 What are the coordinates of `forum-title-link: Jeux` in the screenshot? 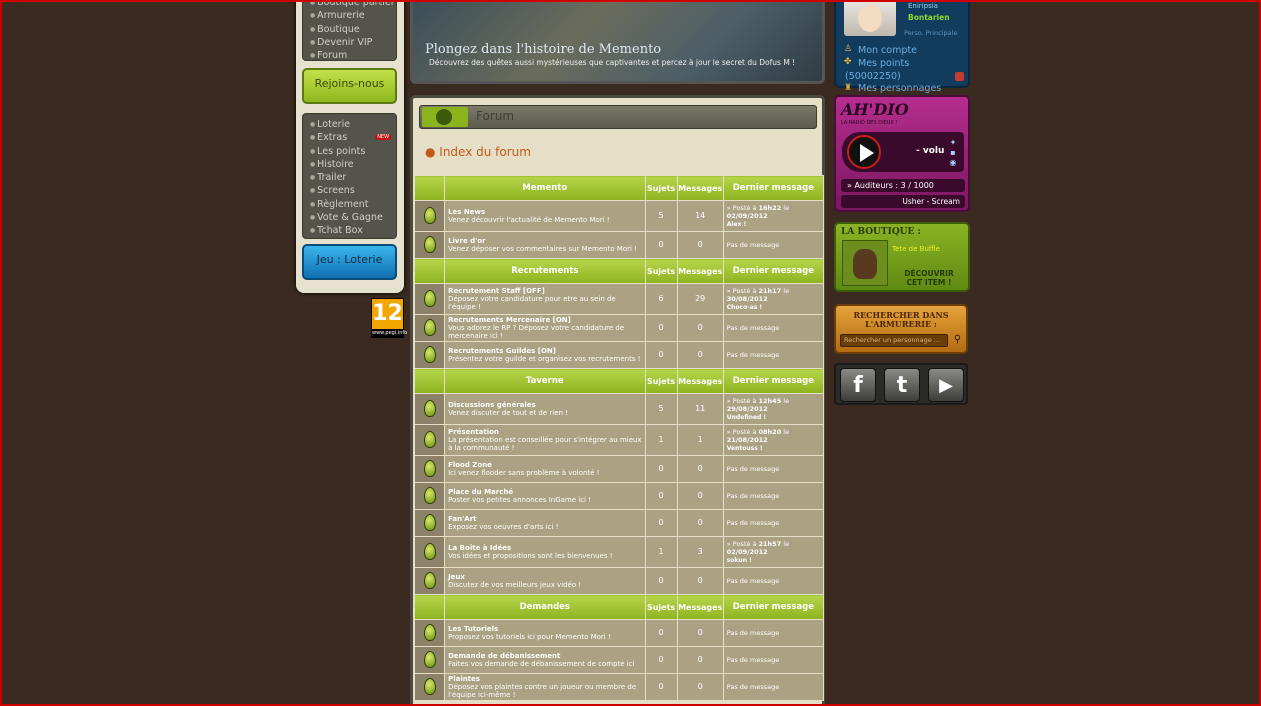 It's located at (546, 577).